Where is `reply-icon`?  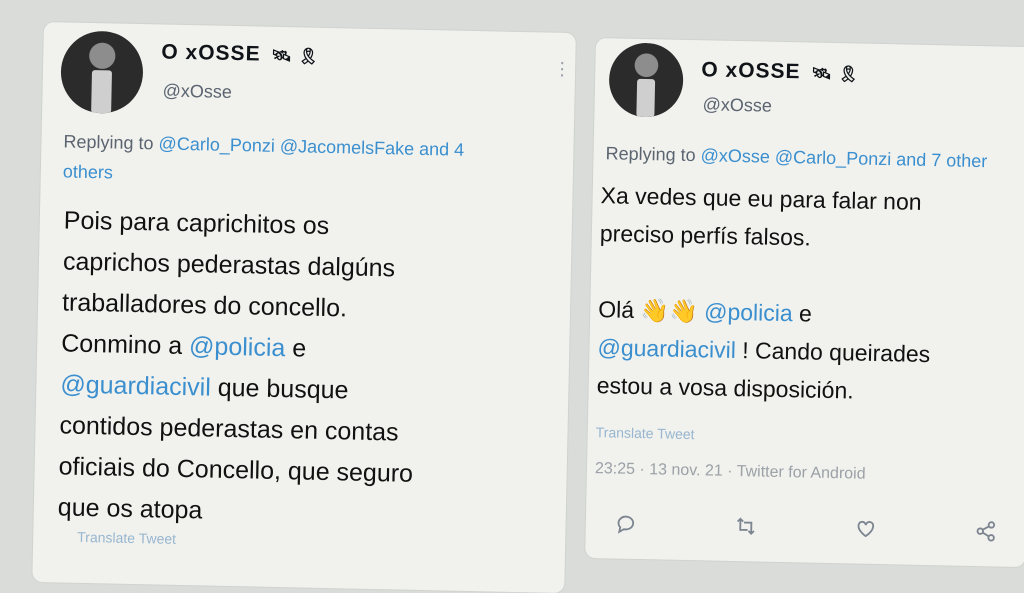 reply-icon is located at coordinates (625, 526).